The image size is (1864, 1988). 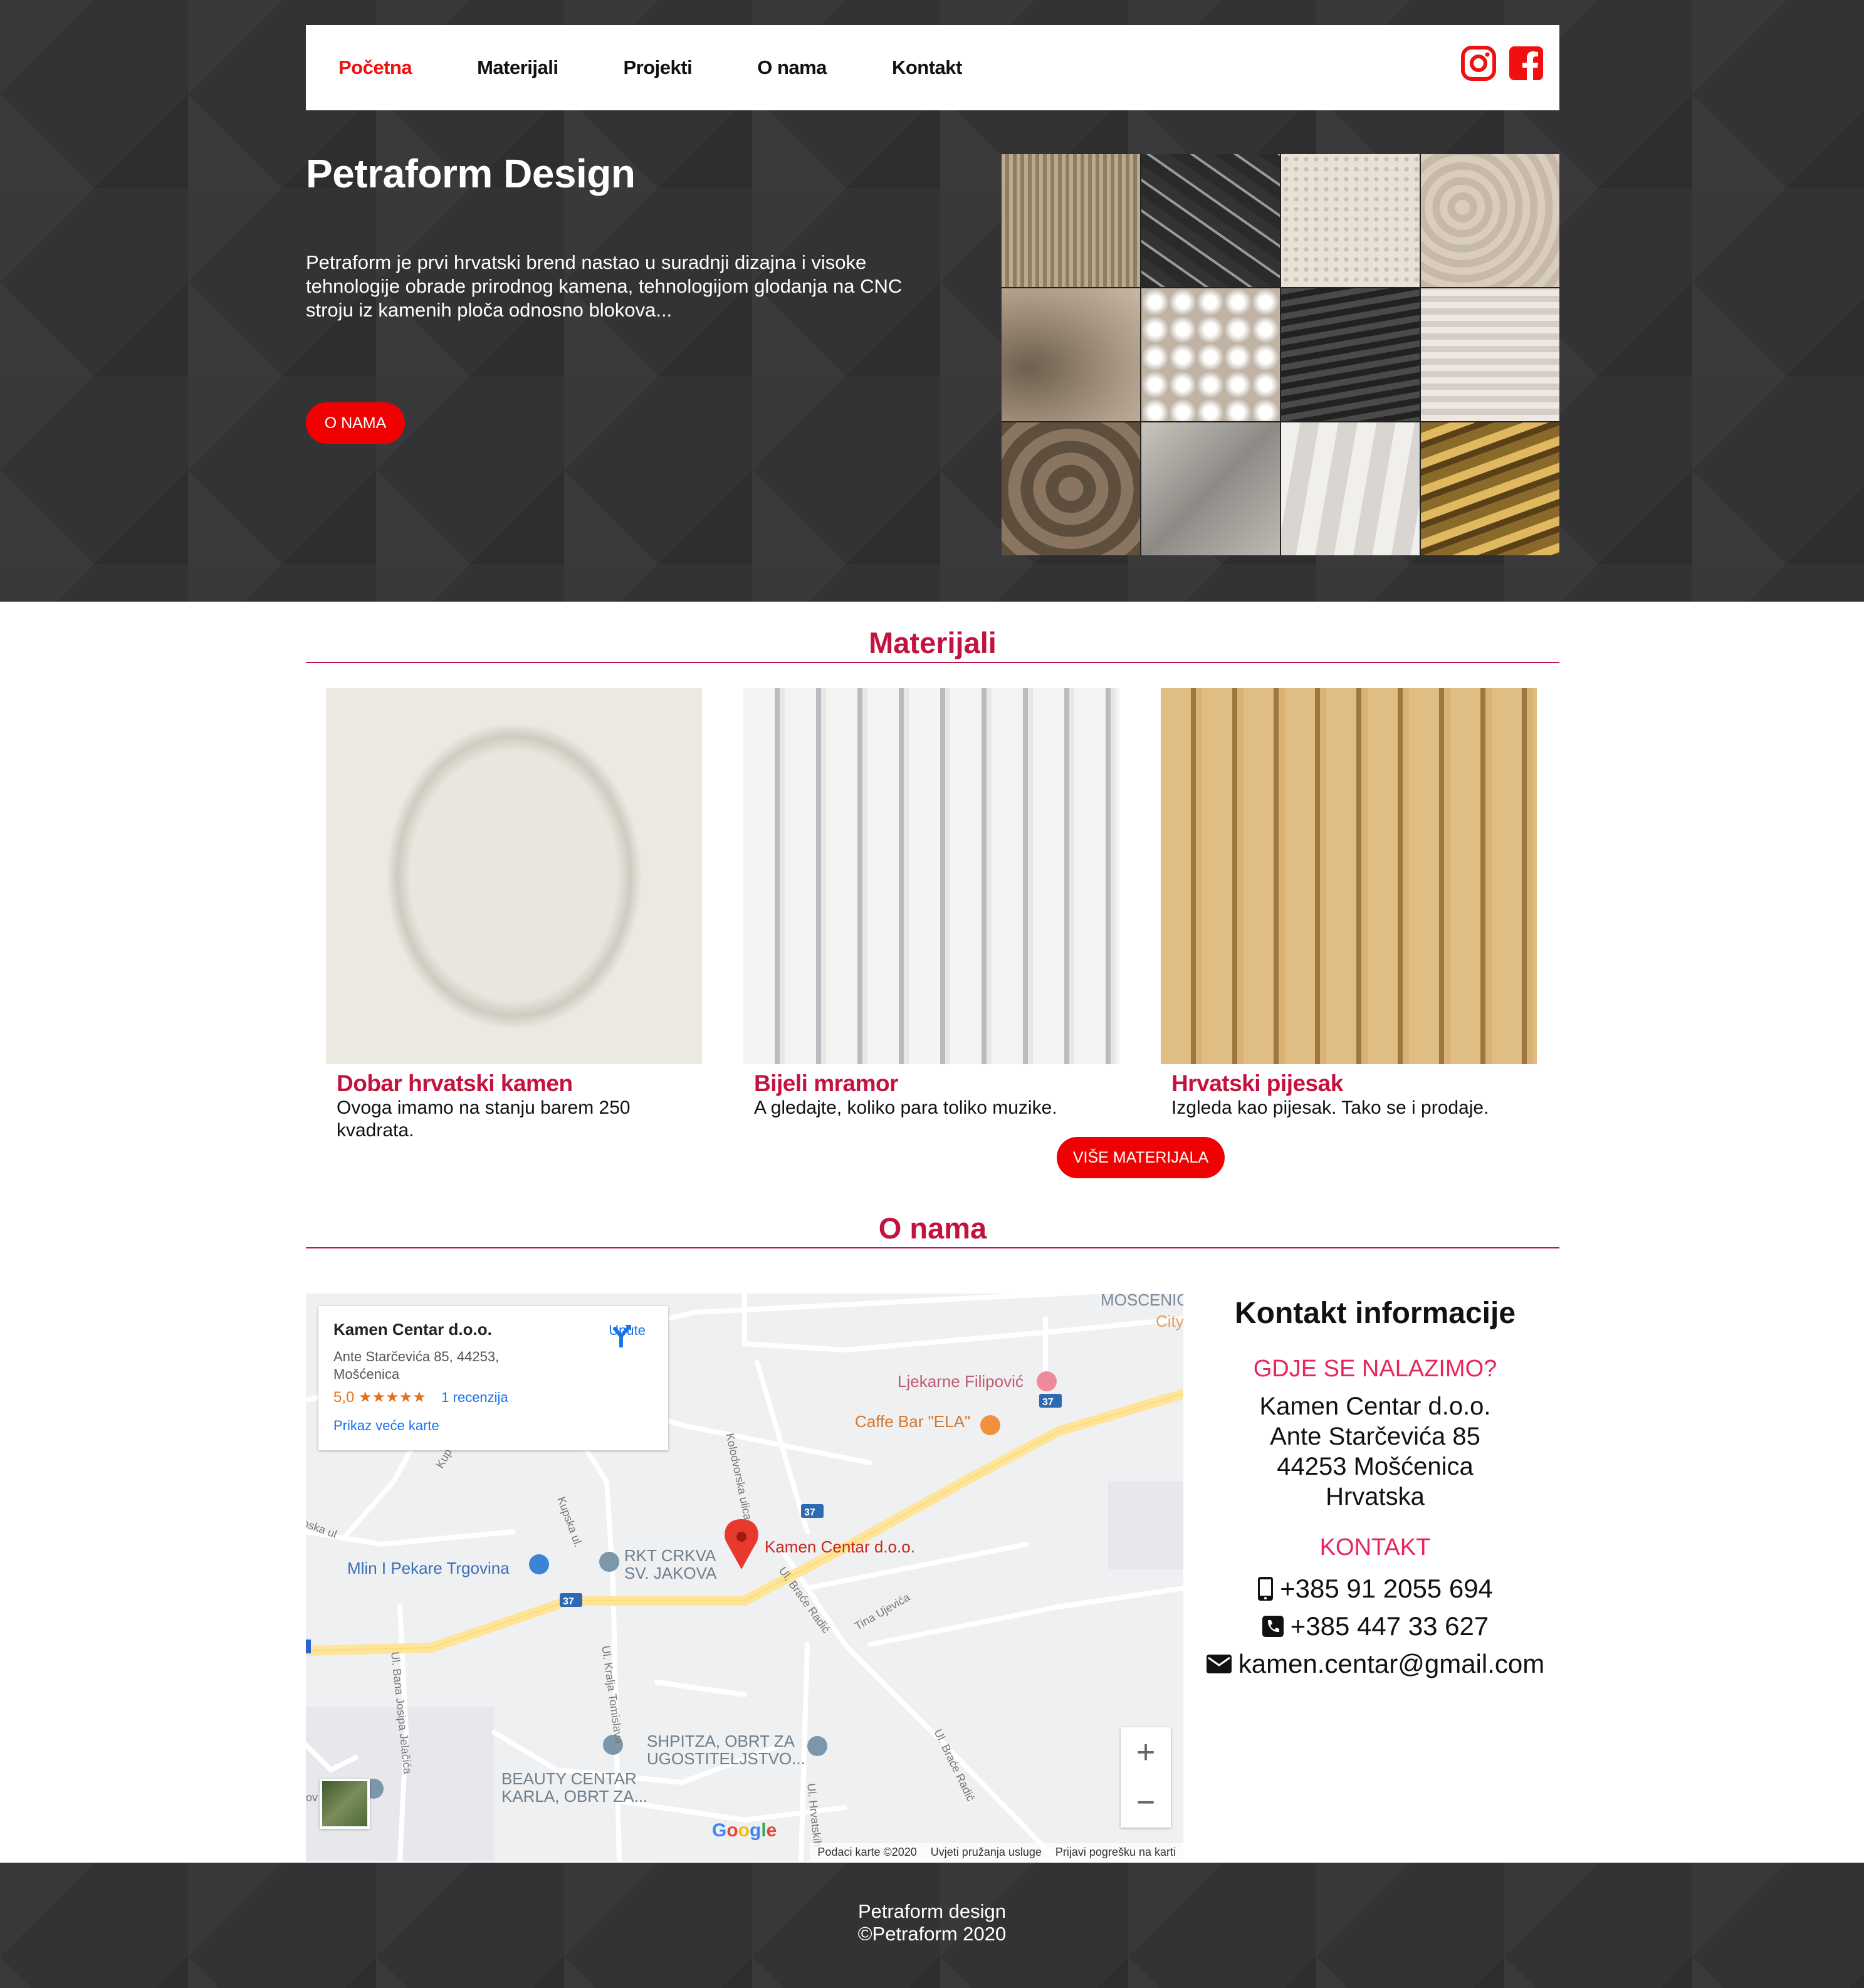 I want to click on facebook-icon, so click(x=1526, y=63).